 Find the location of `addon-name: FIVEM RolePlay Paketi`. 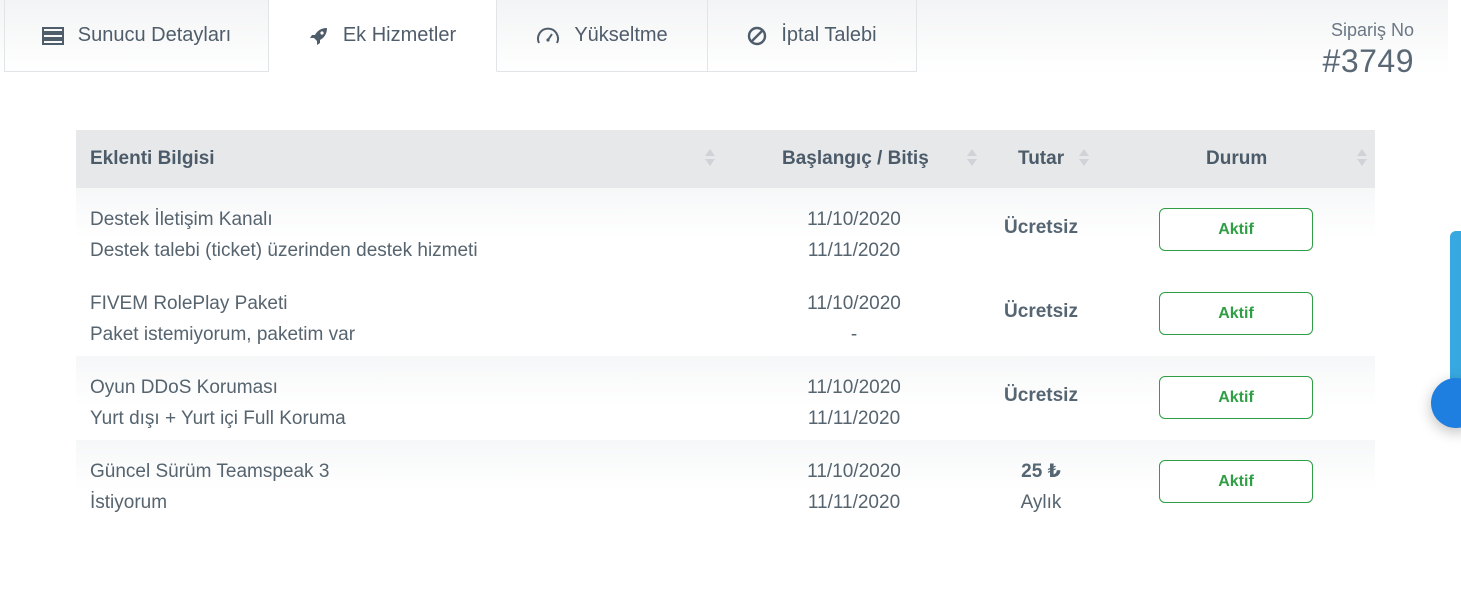

addon-name: FIVEM RolePlay Paketi is located at coordinates (189, 303).